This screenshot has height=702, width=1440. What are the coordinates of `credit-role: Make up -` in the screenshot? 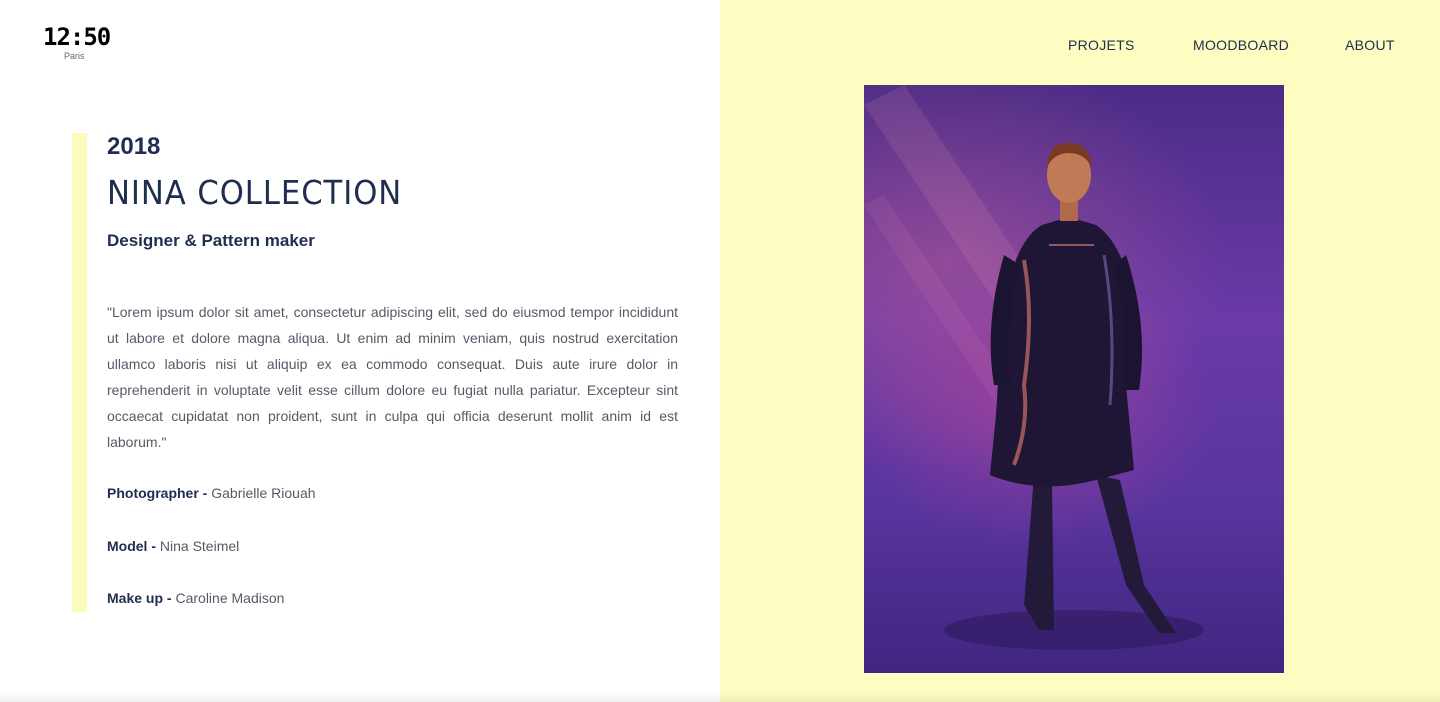 It's located at (141, 598).